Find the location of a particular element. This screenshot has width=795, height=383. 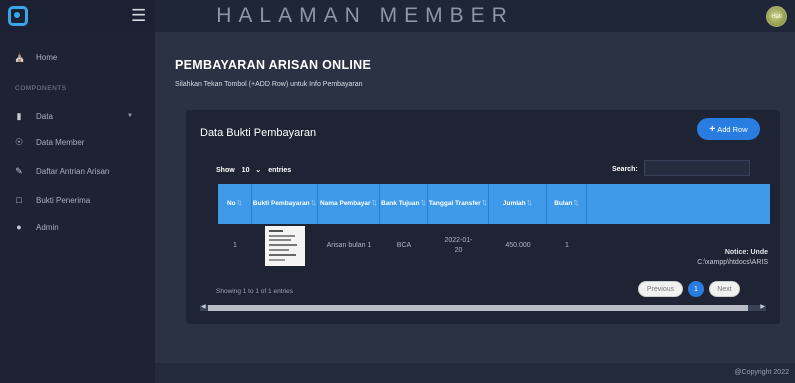

receipt-thumbnail is located at coordinates (285, 246).